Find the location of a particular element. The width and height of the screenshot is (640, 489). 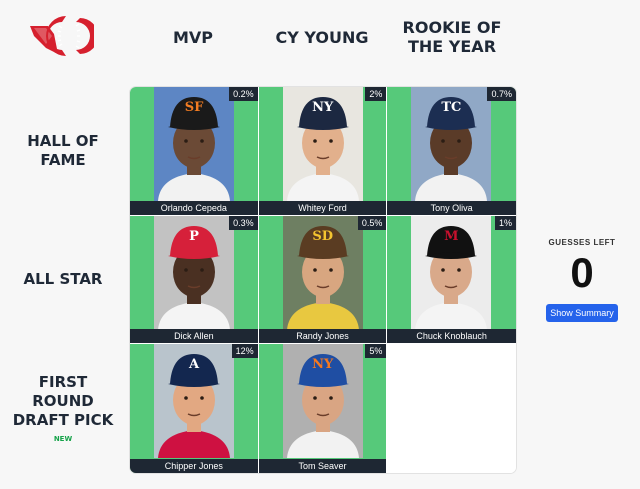

grid-cell-tom-seaver: NY 5% Tom Seaver is located at coordinates (323, 408).